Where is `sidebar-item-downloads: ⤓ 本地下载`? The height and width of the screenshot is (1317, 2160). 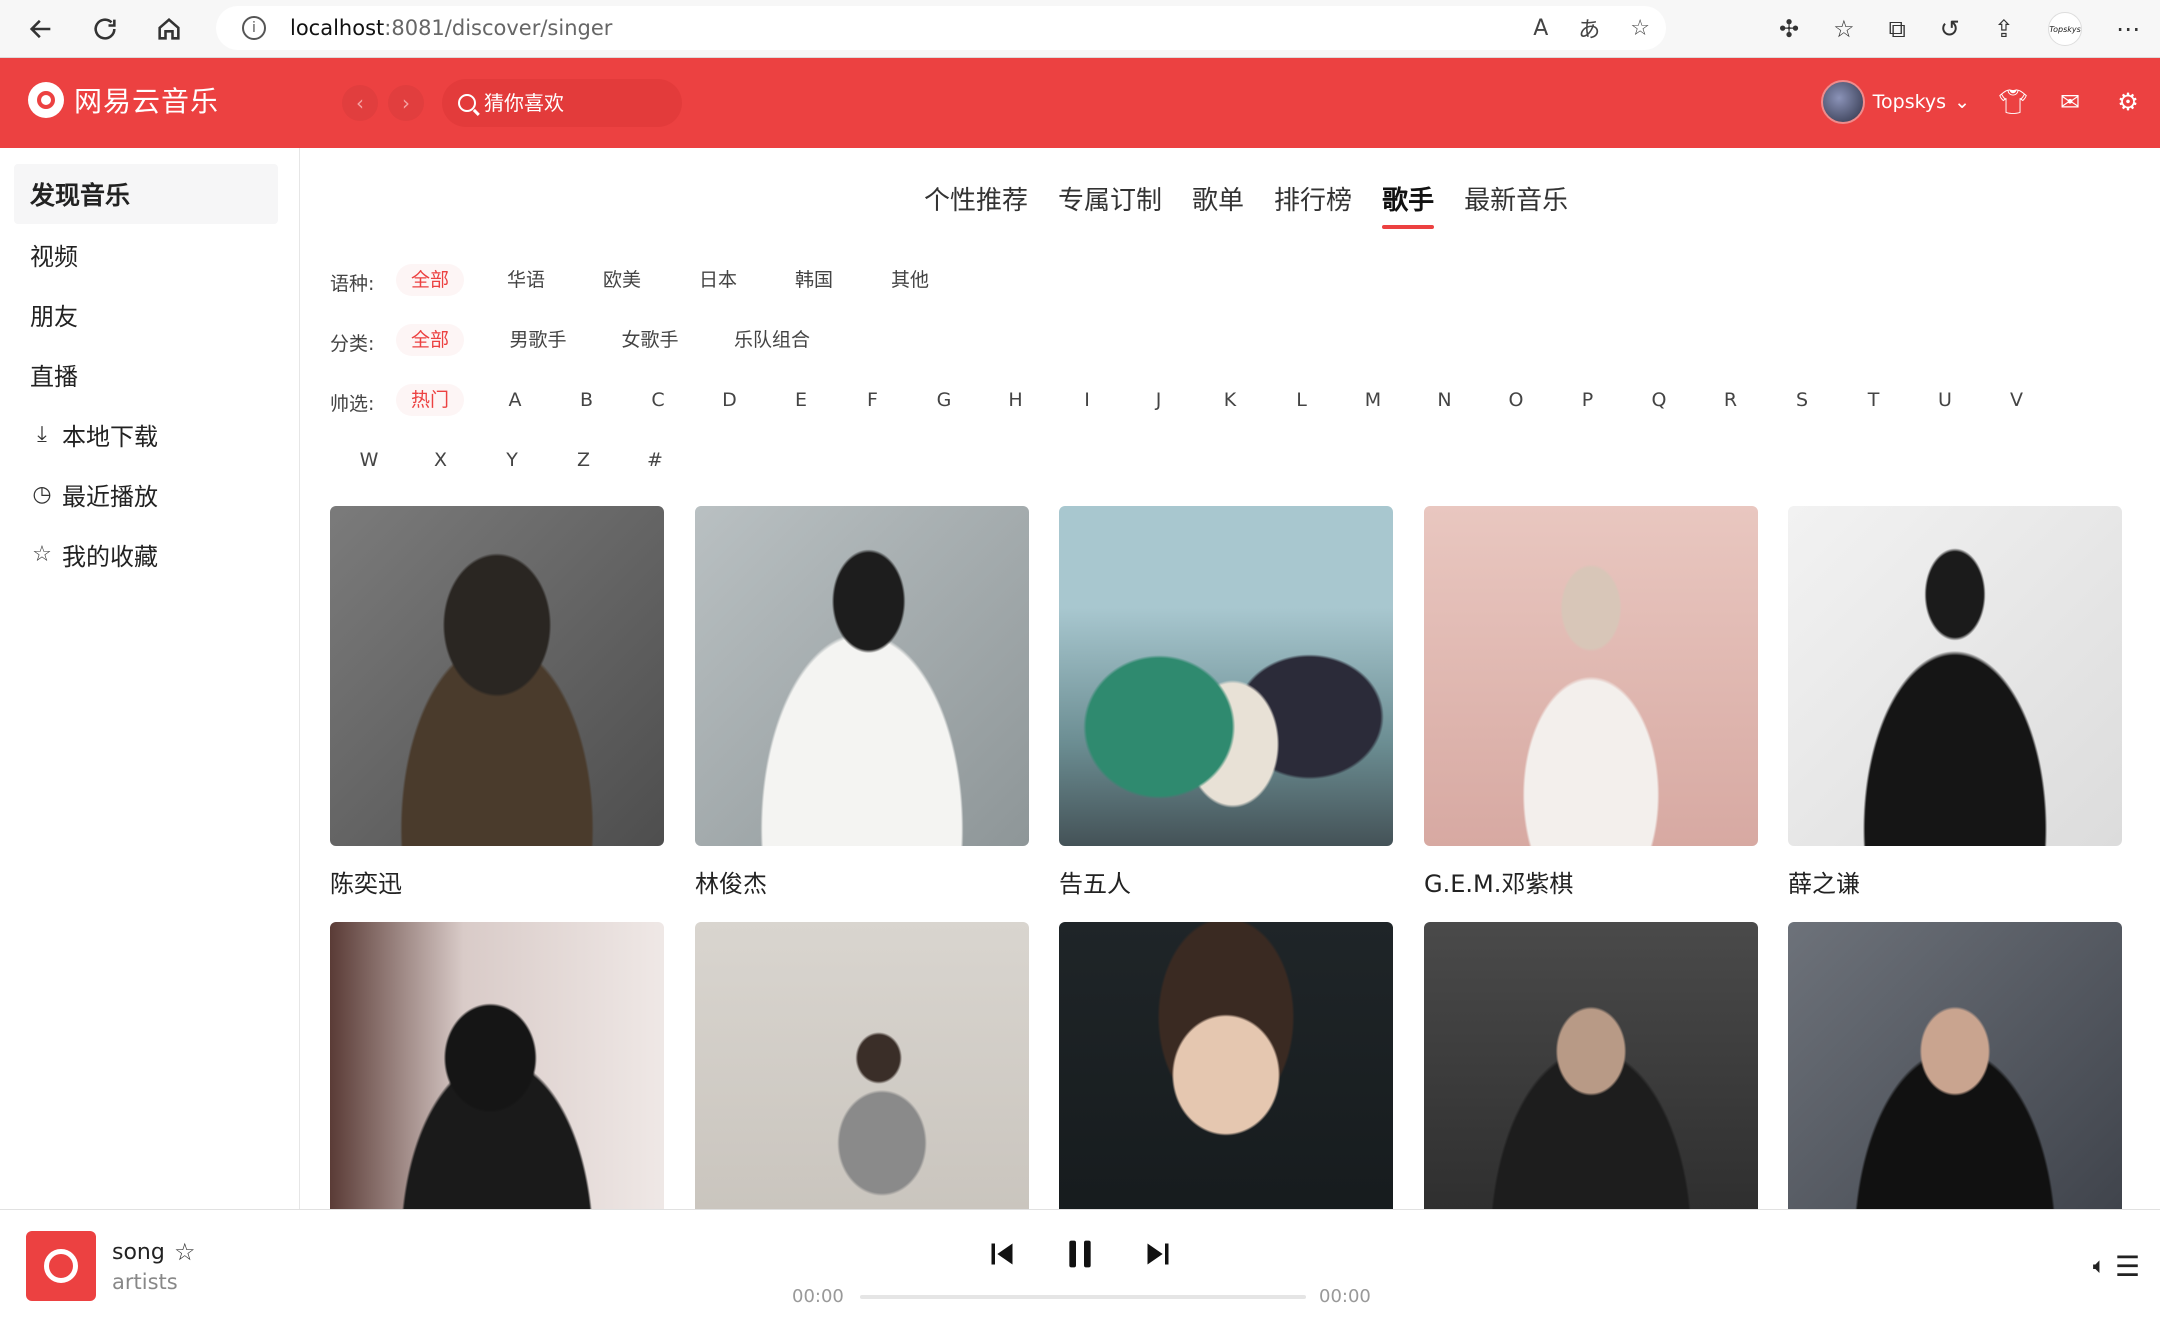
sidebar-item-downloads: ⤓ 本地下载 is located at coordinates (146, 434).